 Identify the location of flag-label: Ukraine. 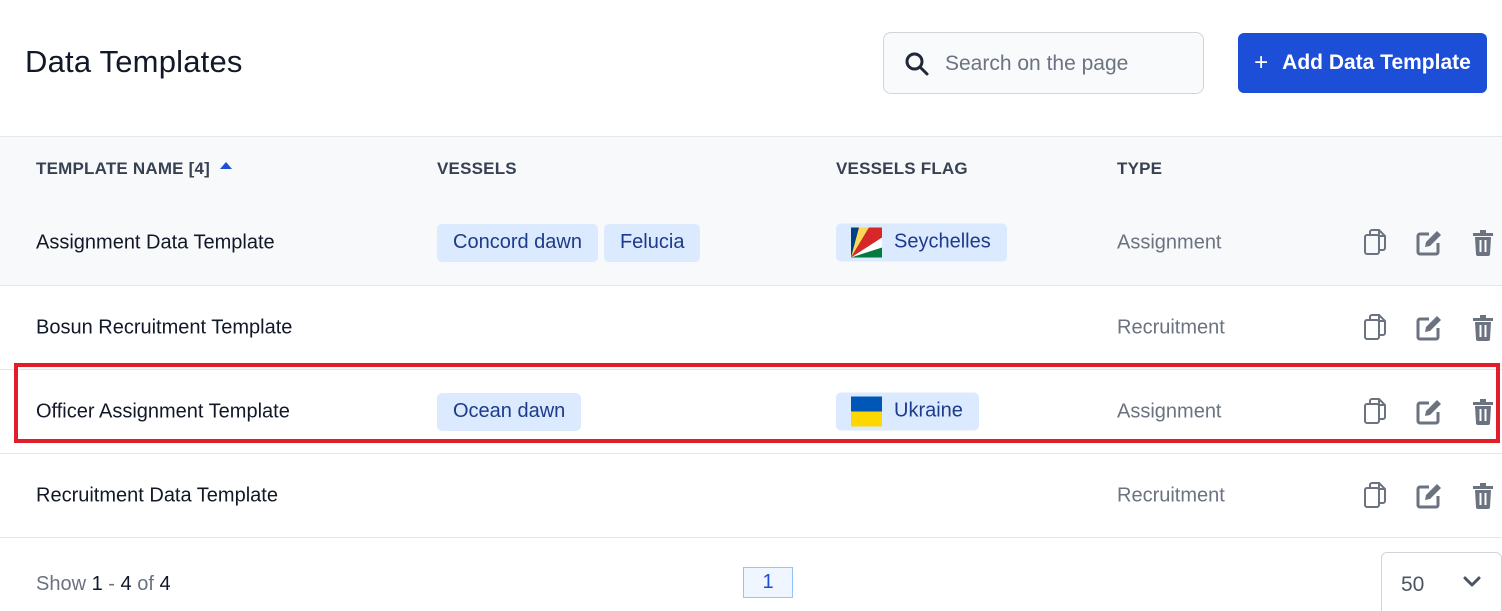
(928, 410).